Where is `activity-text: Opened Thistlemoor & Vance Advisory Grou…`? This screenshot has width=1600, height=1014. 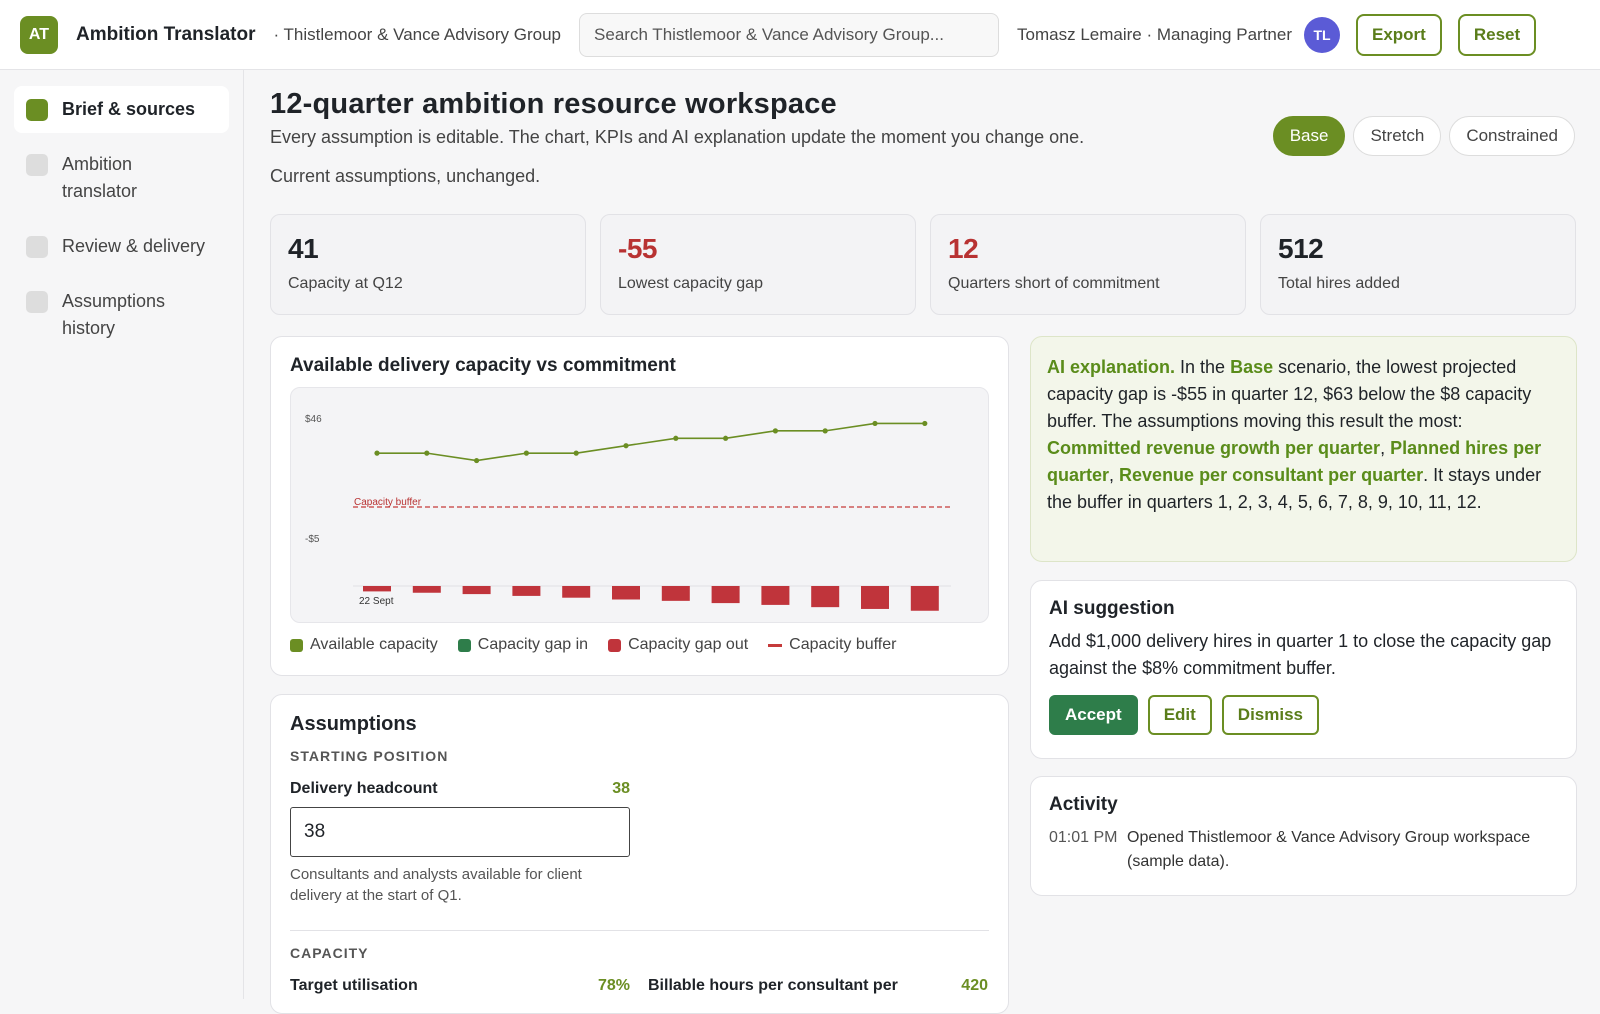
activity-text: Opened Thistlemoor & Vance Advisory Grou… is located at coordinates (1329, 849).